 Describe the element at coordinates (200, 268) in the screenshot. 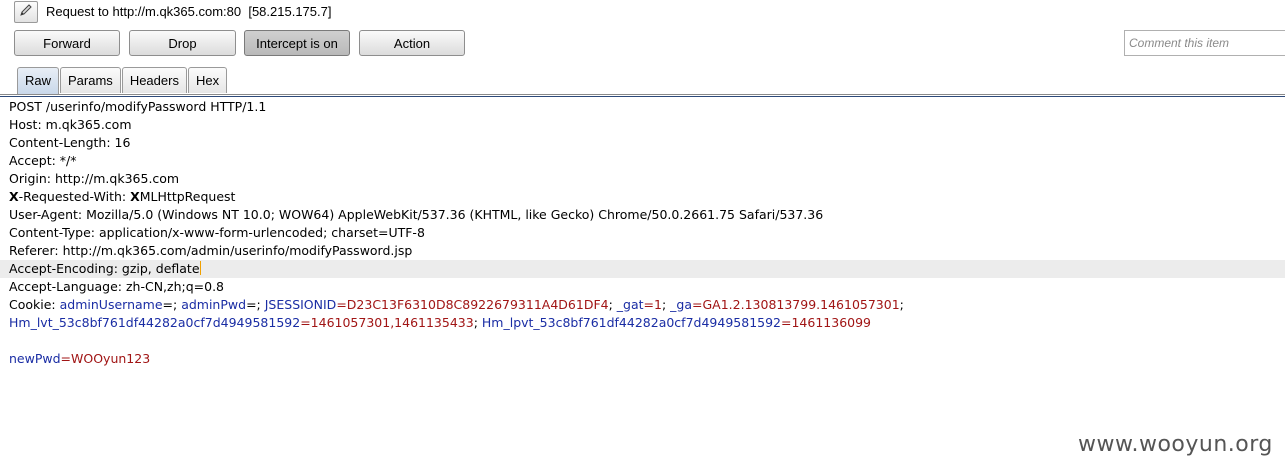

I see `text-caret` at that location.